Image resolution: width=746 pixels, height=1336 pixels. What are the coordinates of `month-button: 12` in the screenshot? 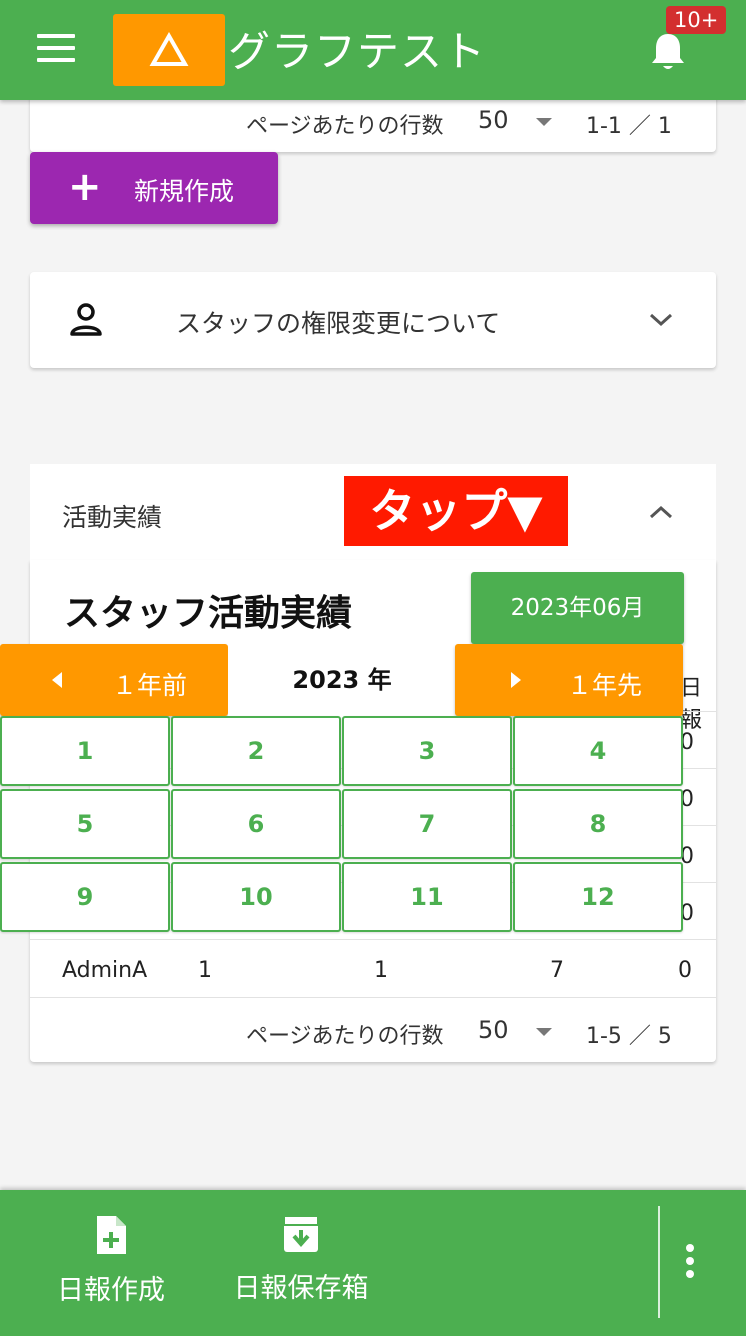 It's located at (598, 897).